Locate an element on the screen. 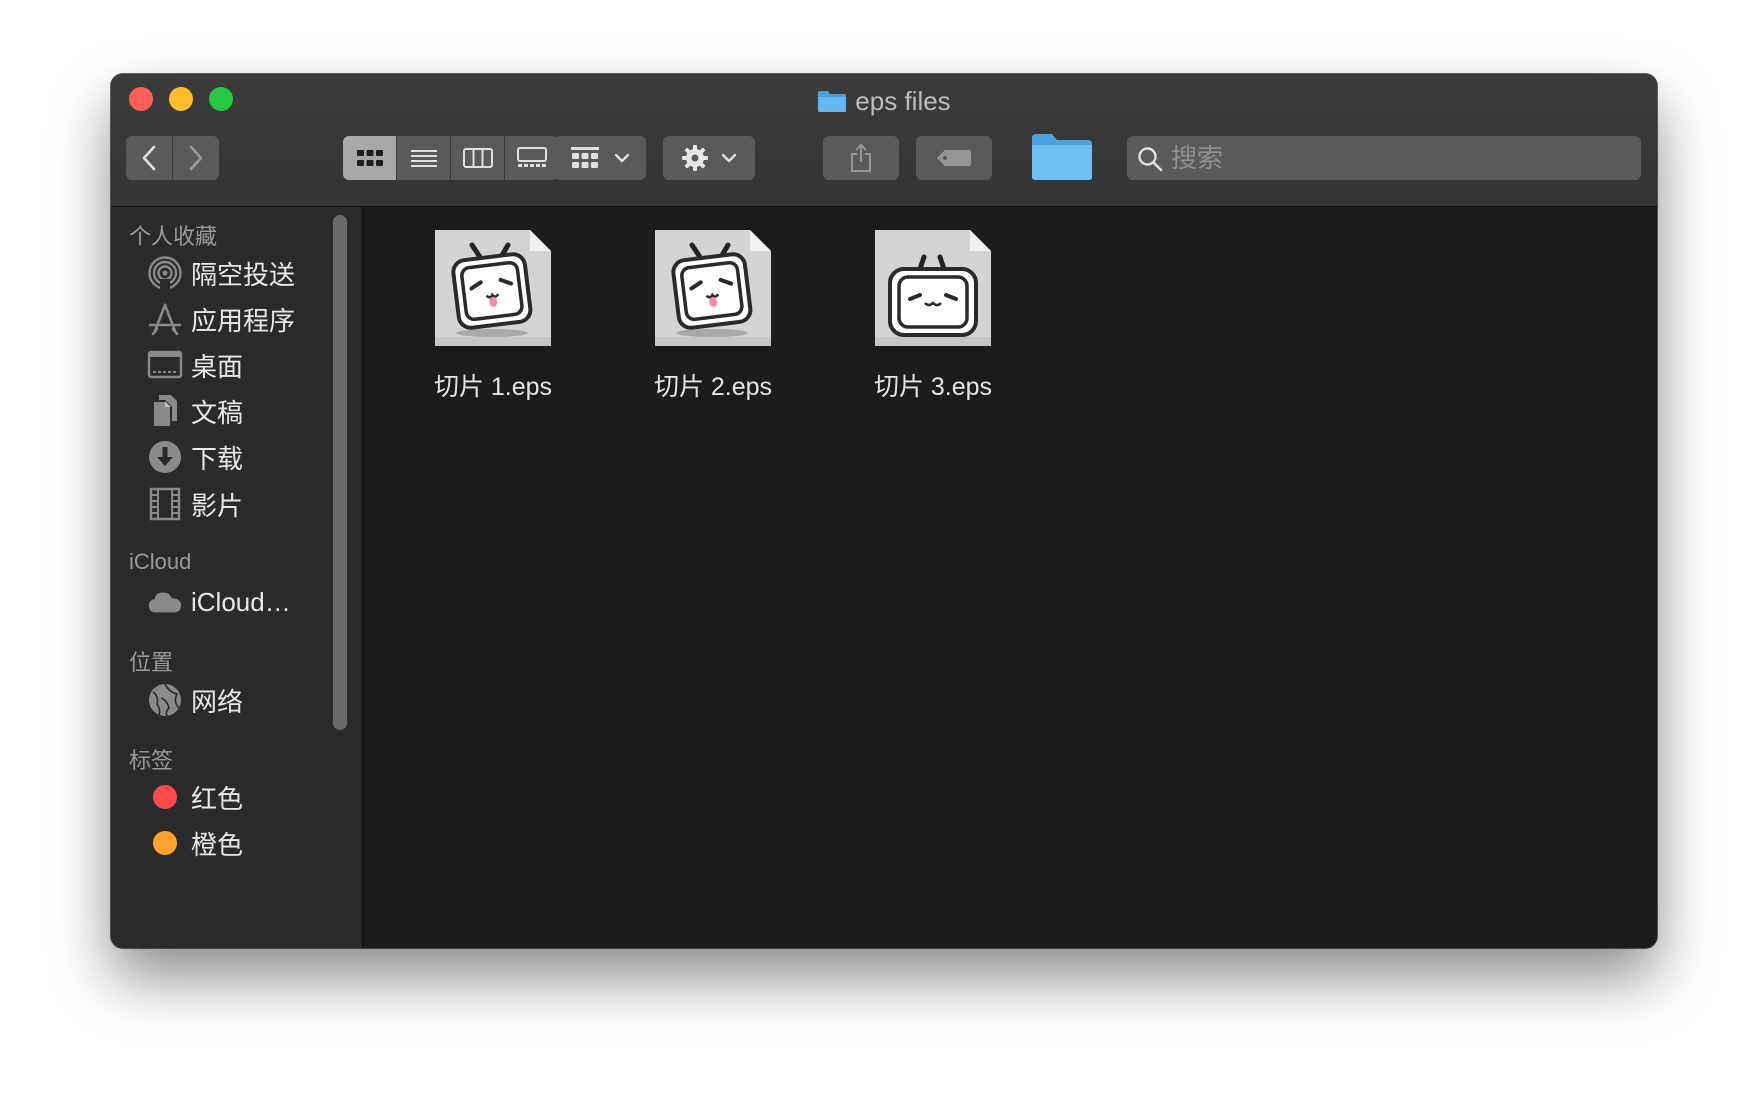 Image resolution: width=1764 pixels, height=1096 pixels. search-input is located at coordinates (1401, 158).